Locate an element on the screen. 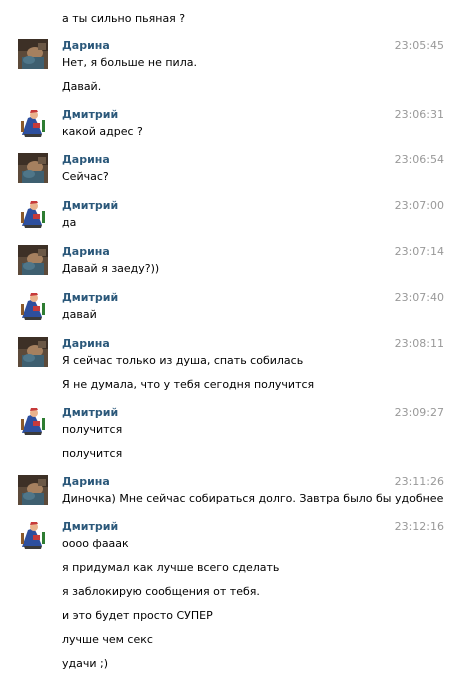 Image resolution: width=461 pixels, height=700 pixels. message-text: Нет, я больше не пила. is located at coordinates (129, 62).